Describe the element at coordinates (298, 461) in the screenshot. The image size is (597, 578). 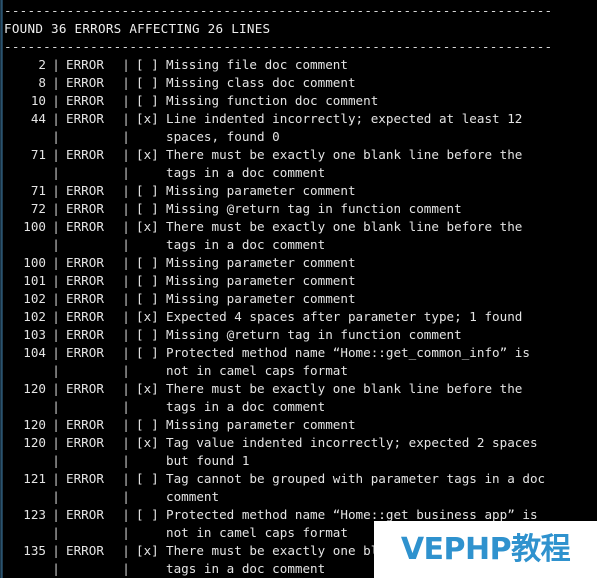
I see `table-row-continuation: | | but found 1` at that location.